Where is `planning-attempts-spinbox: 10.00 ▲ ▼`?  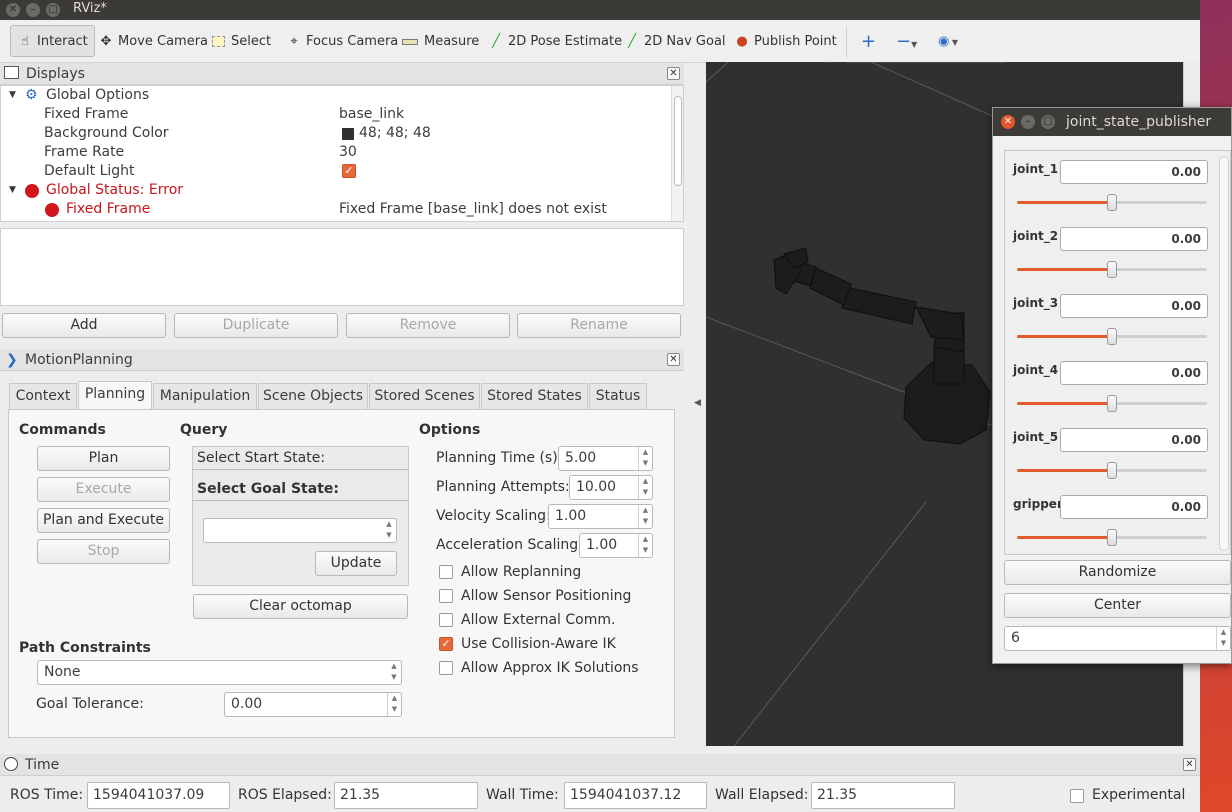 planning-attempts-spinbox: 10.00 ▲ ▼ is located at coordinates (611, 487).